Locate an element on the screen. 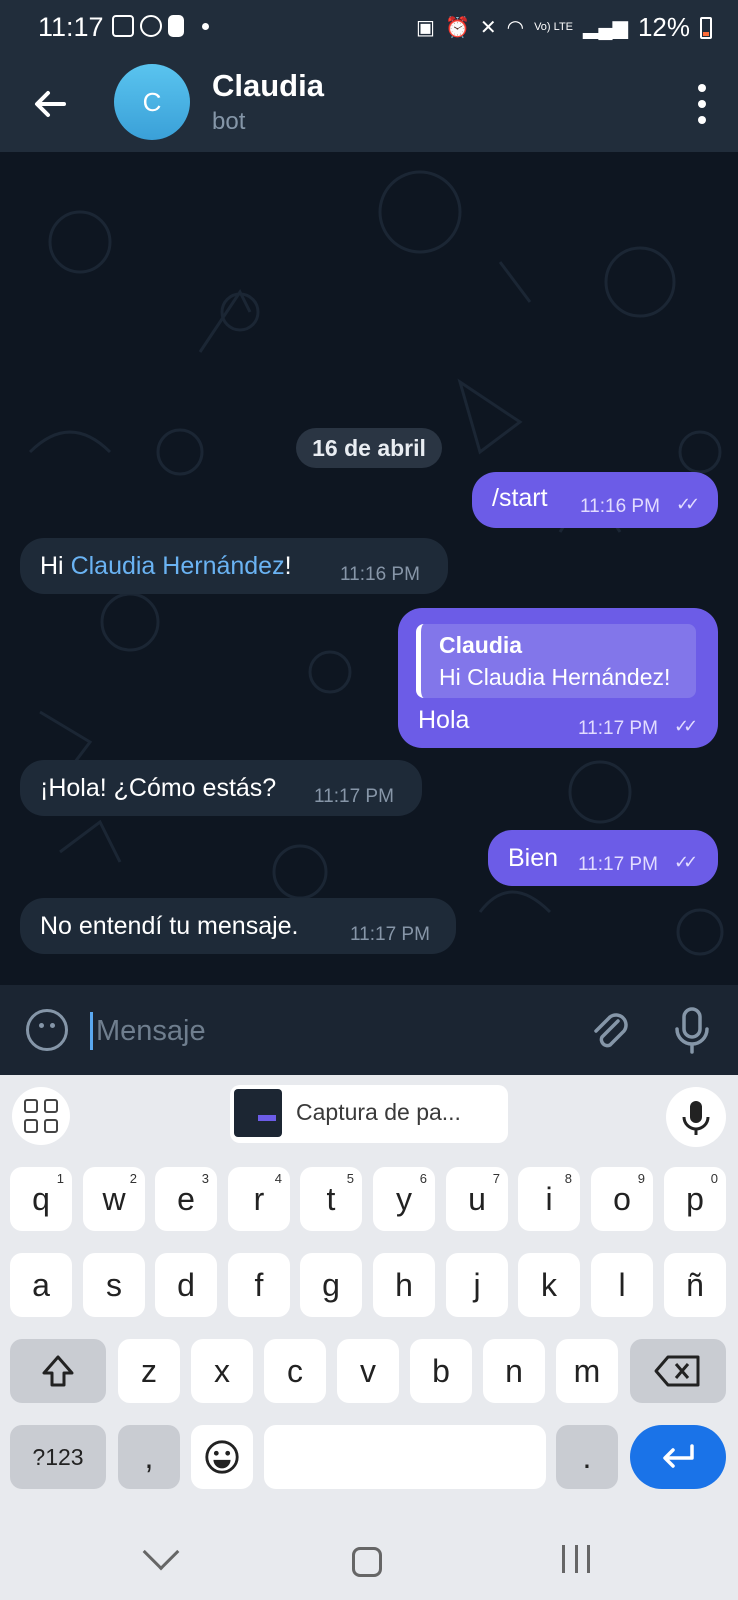 The image size is (738, 1600). key-v: v is located at coordinates (368, 1371).